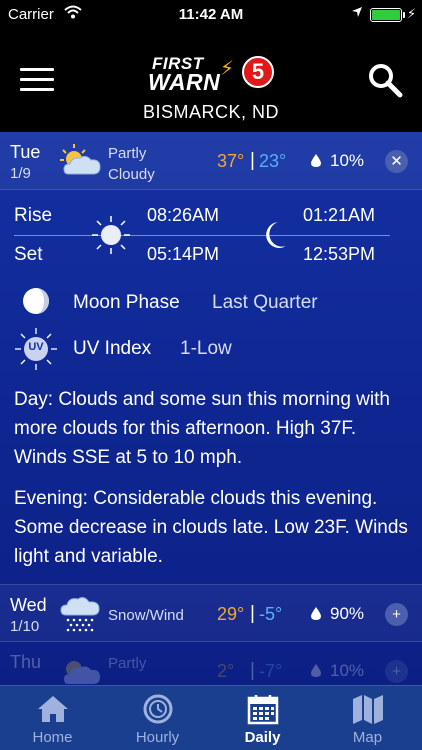 Image resolution: width=422 pixels, height=750 pixels. I want to click on logo-line2: WARN, so click(184, 82).